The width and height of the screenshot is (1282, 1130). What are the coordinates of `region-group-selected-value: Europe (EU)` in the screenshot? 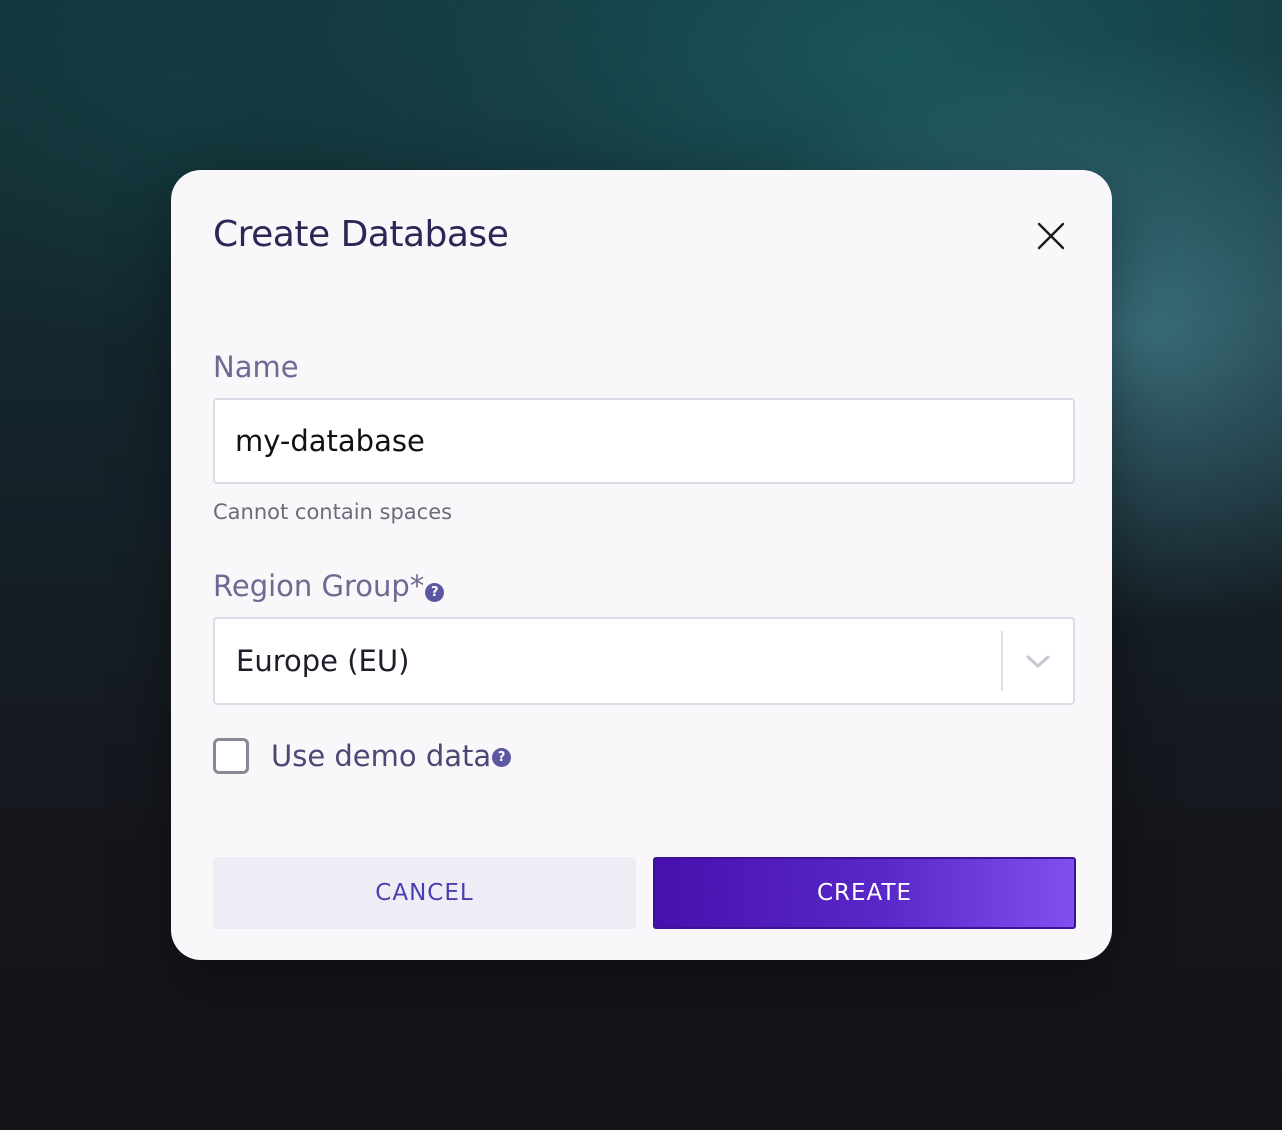 It's located at (323, 661).